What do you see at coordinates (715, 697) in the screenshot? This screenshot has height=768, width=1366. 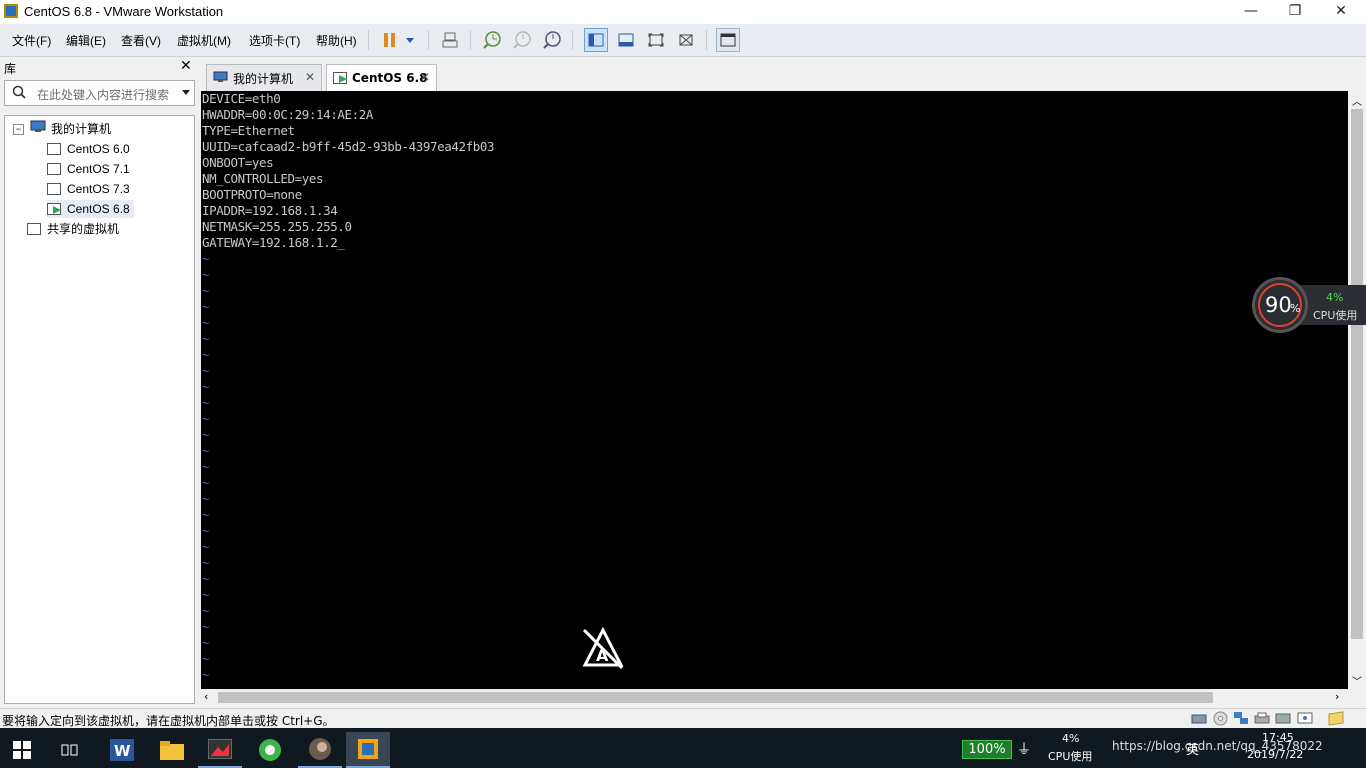 I see `horizontal-scroll-thumb` at bounding box center [715, 697].